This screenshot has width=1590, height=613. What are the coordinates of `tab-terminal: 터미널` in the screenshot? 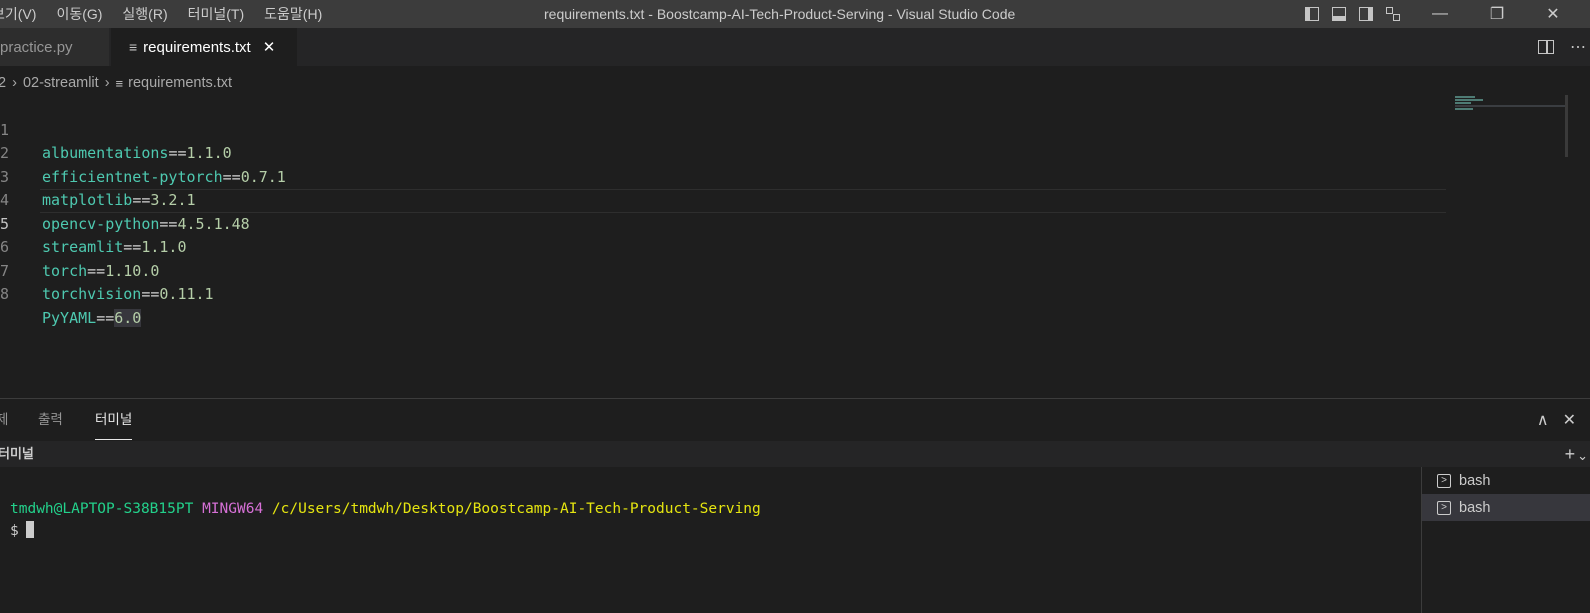 It's located at (114, 419).